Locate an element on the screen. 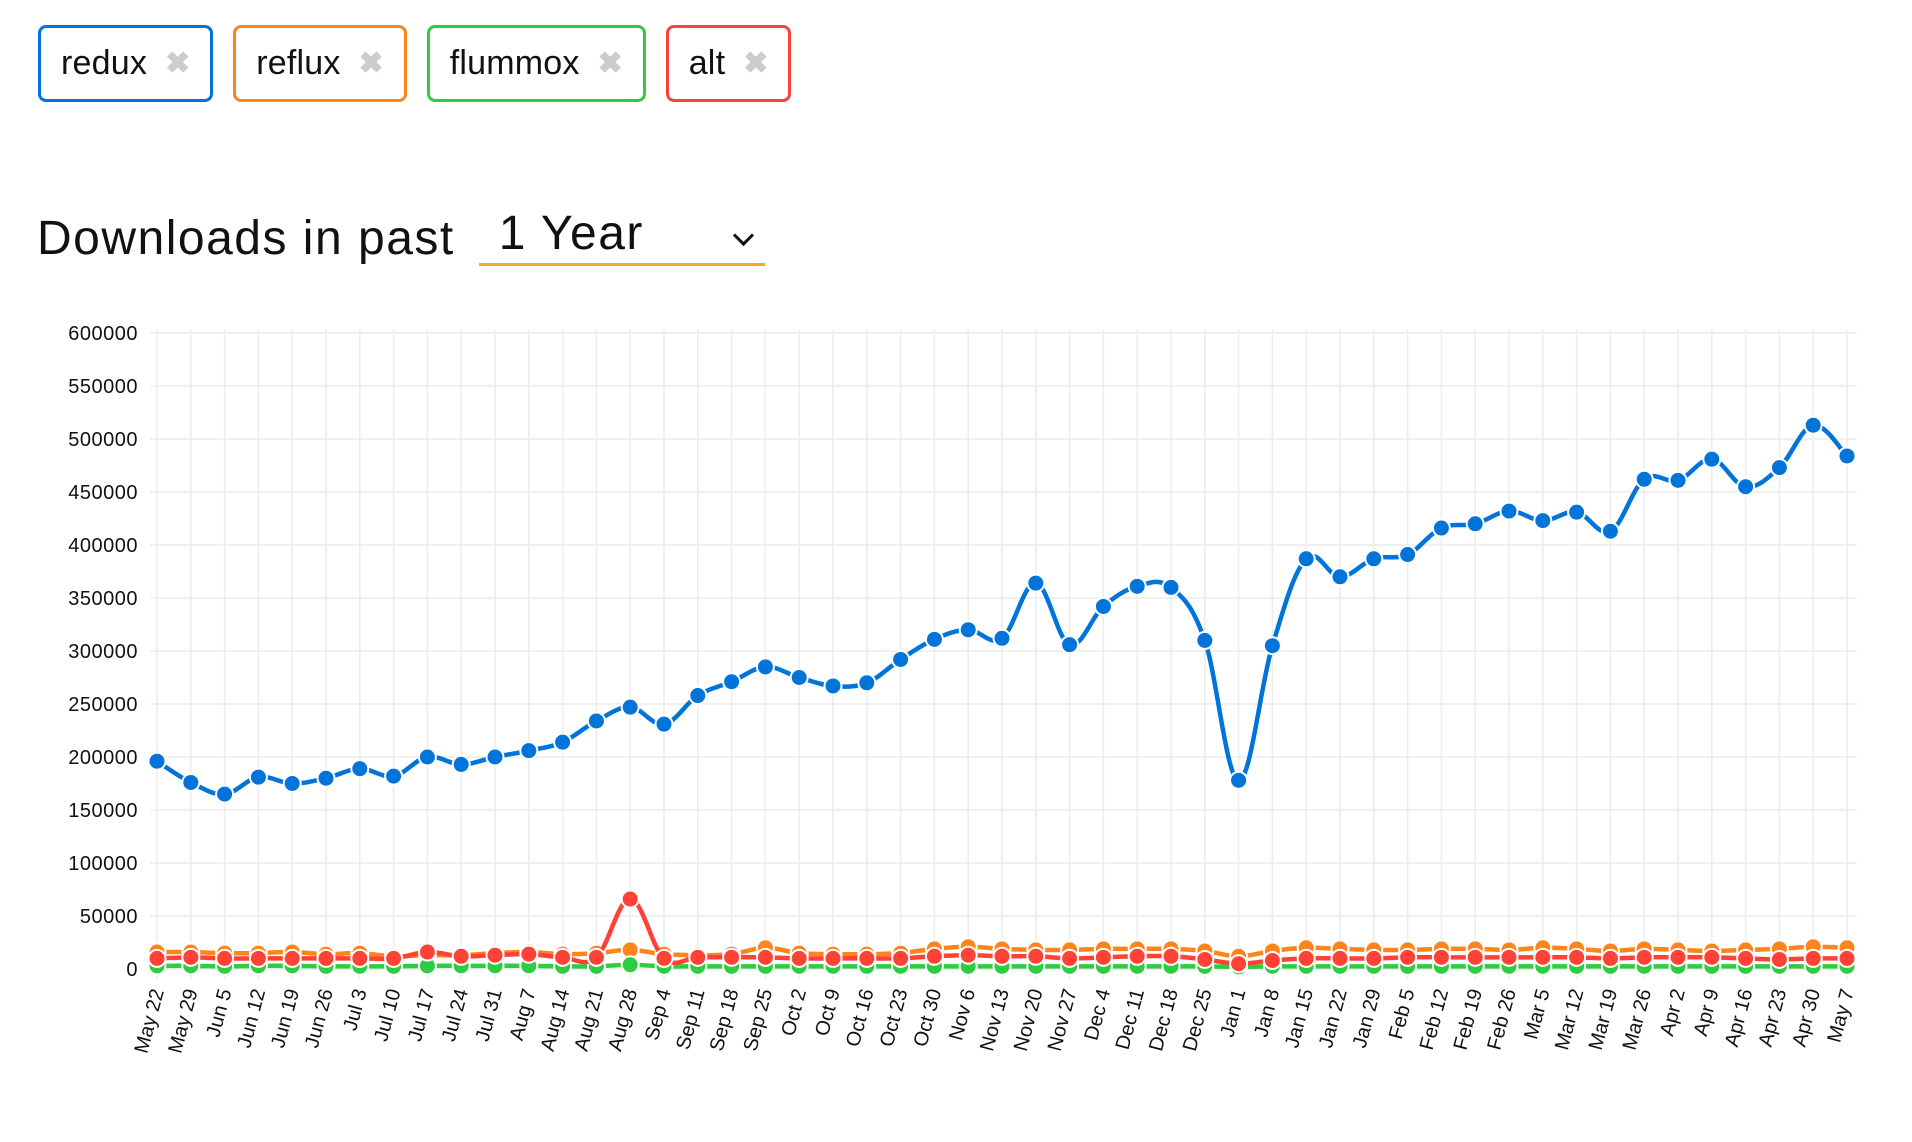  x-tick-label: Jun 12 is located at coordinates (251, 1019).